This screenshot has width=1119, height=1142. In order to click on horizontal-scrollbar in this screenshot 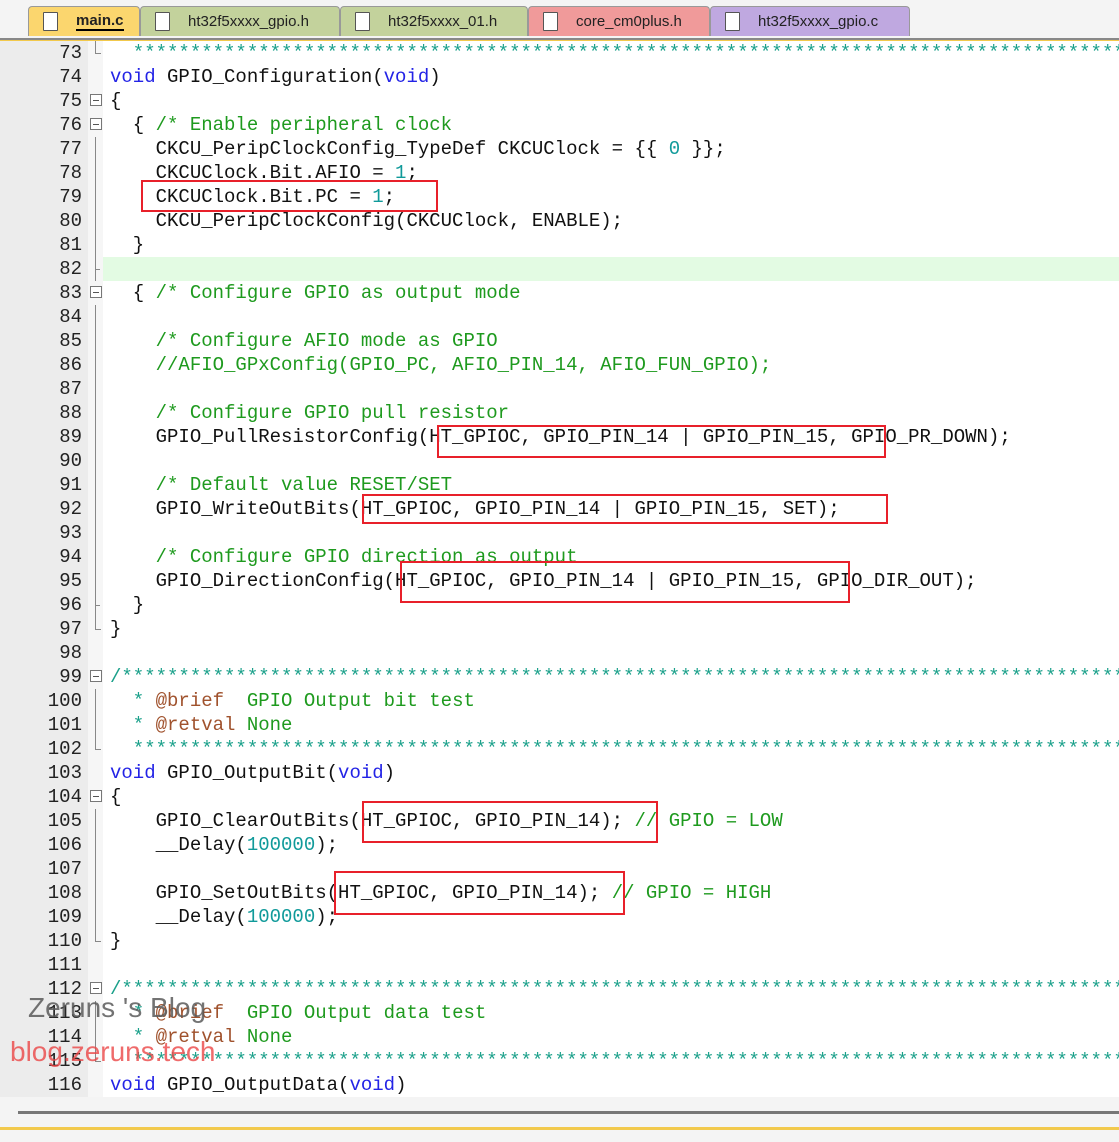, I will do `click(568, 1112)`.